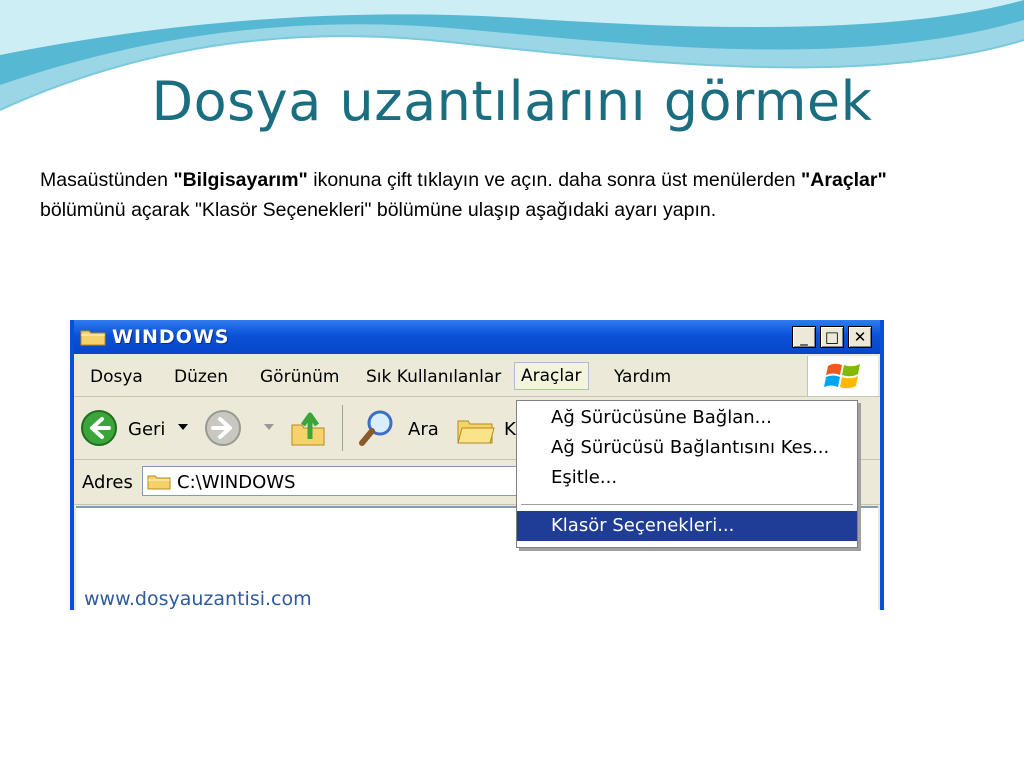 The image size is (1024, 768). What do you see at coordinates (342, 428) in the screenshot?
I see `toolbar-separator` at bounding box center [342, 428].